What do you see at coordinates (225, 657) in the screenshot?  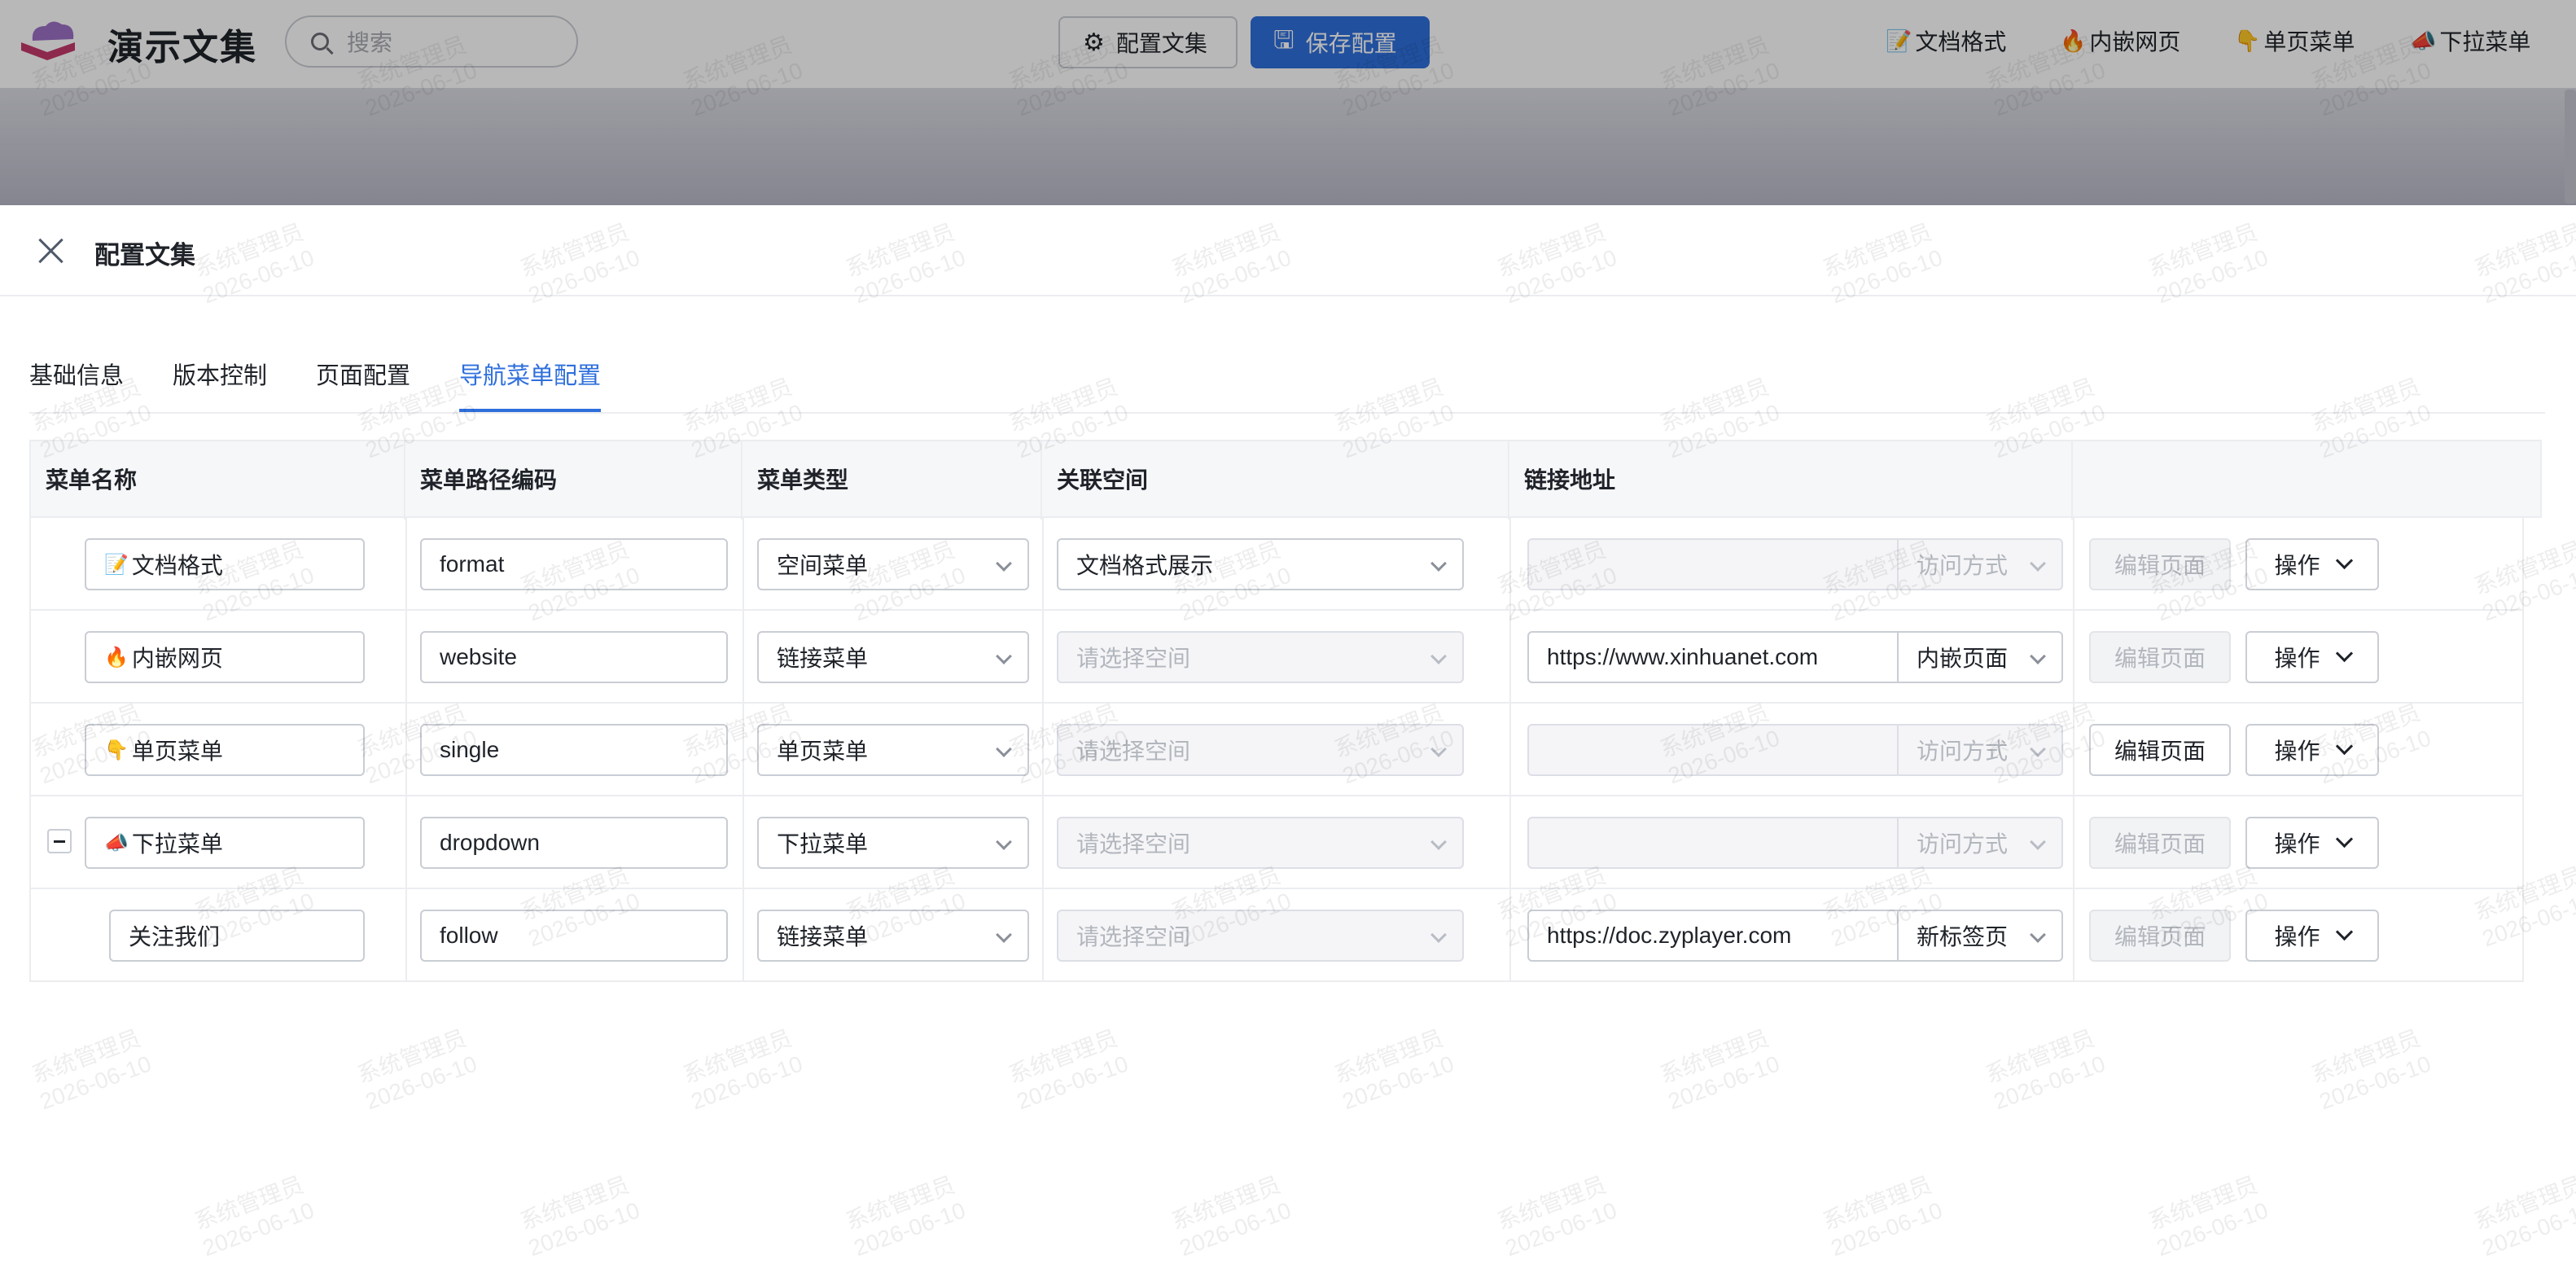 I see `menu-name-input: 🔥 内嵌网页` at bounding box center [225, 657].